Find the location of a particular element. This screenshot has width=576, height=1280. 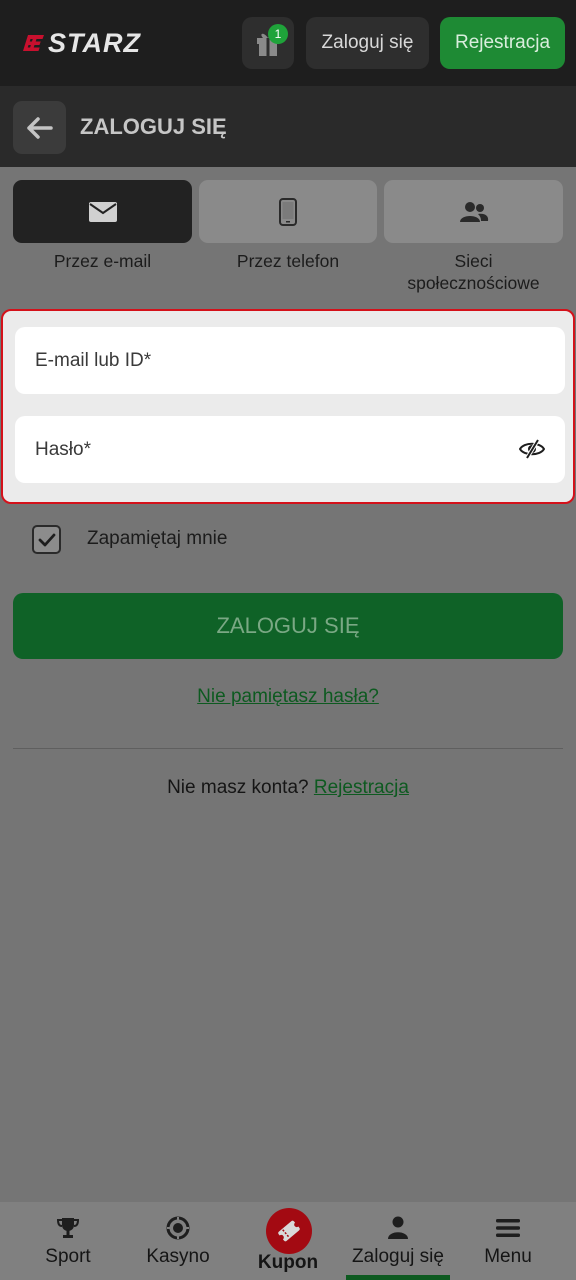

envelope-icon is located at coordinates (102, 211).